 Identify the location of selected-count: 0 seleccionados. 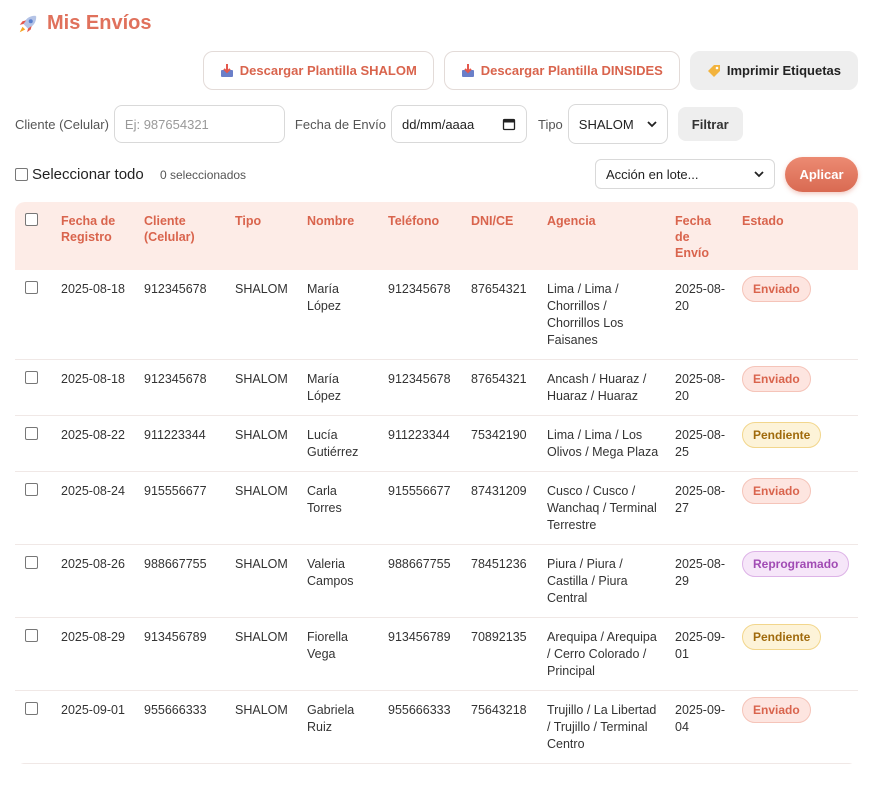
(203, 175).